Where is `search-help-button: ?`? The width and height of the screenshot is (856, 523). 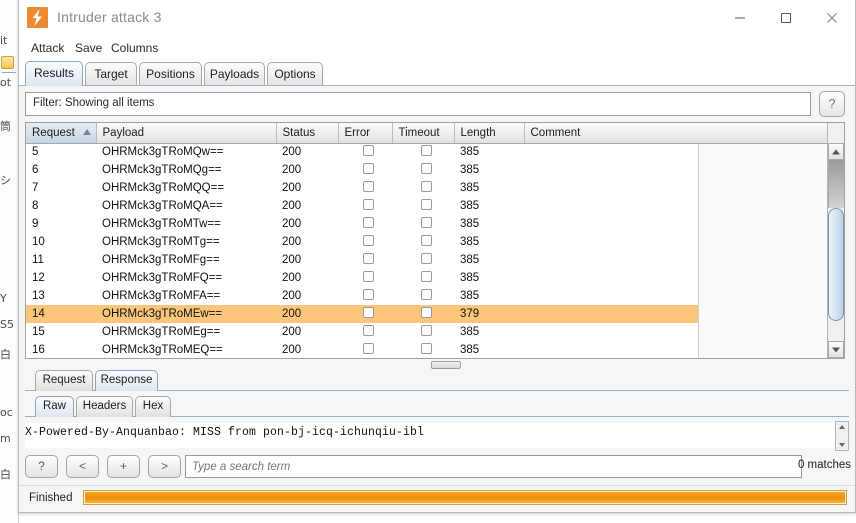 search-help-button: ? is located at coordinates (41, 466).